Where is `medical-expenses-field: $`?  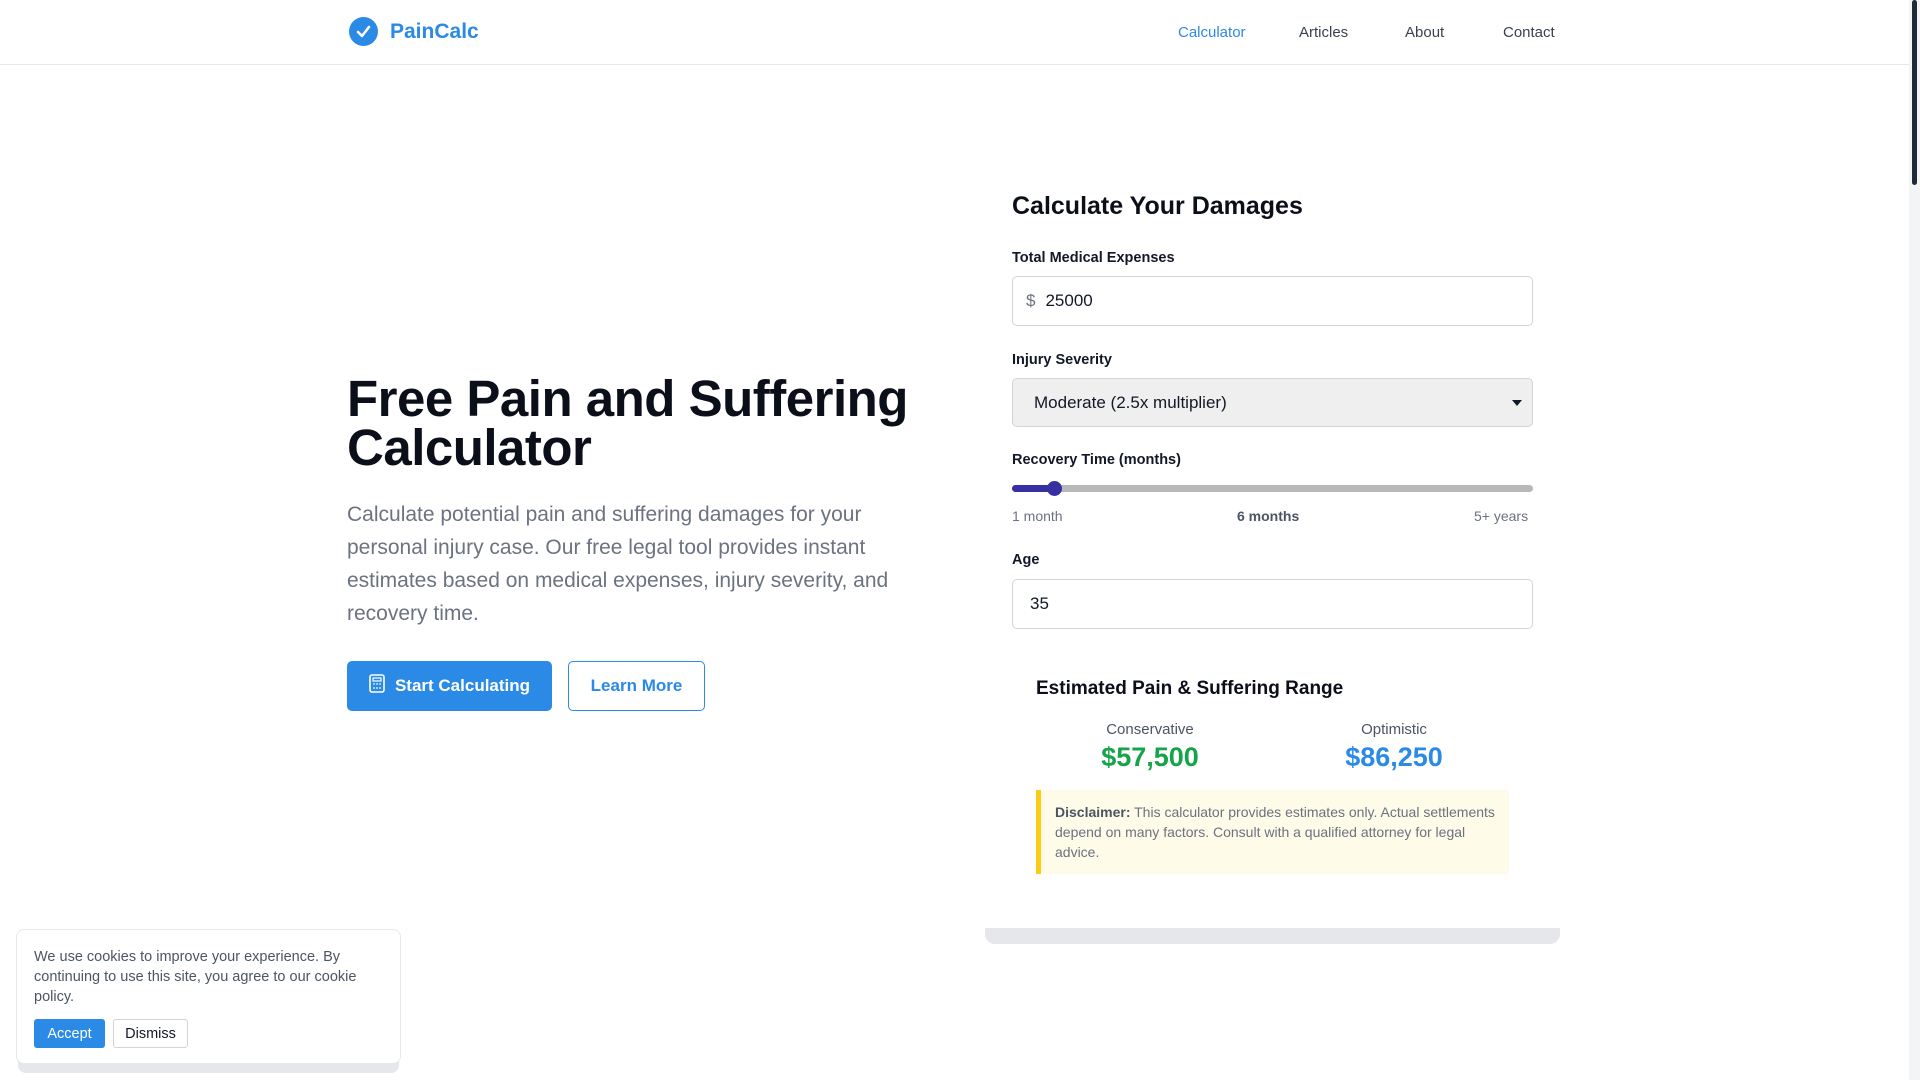
medical-expenses-field: $ is located at coordinates (1272, 301).